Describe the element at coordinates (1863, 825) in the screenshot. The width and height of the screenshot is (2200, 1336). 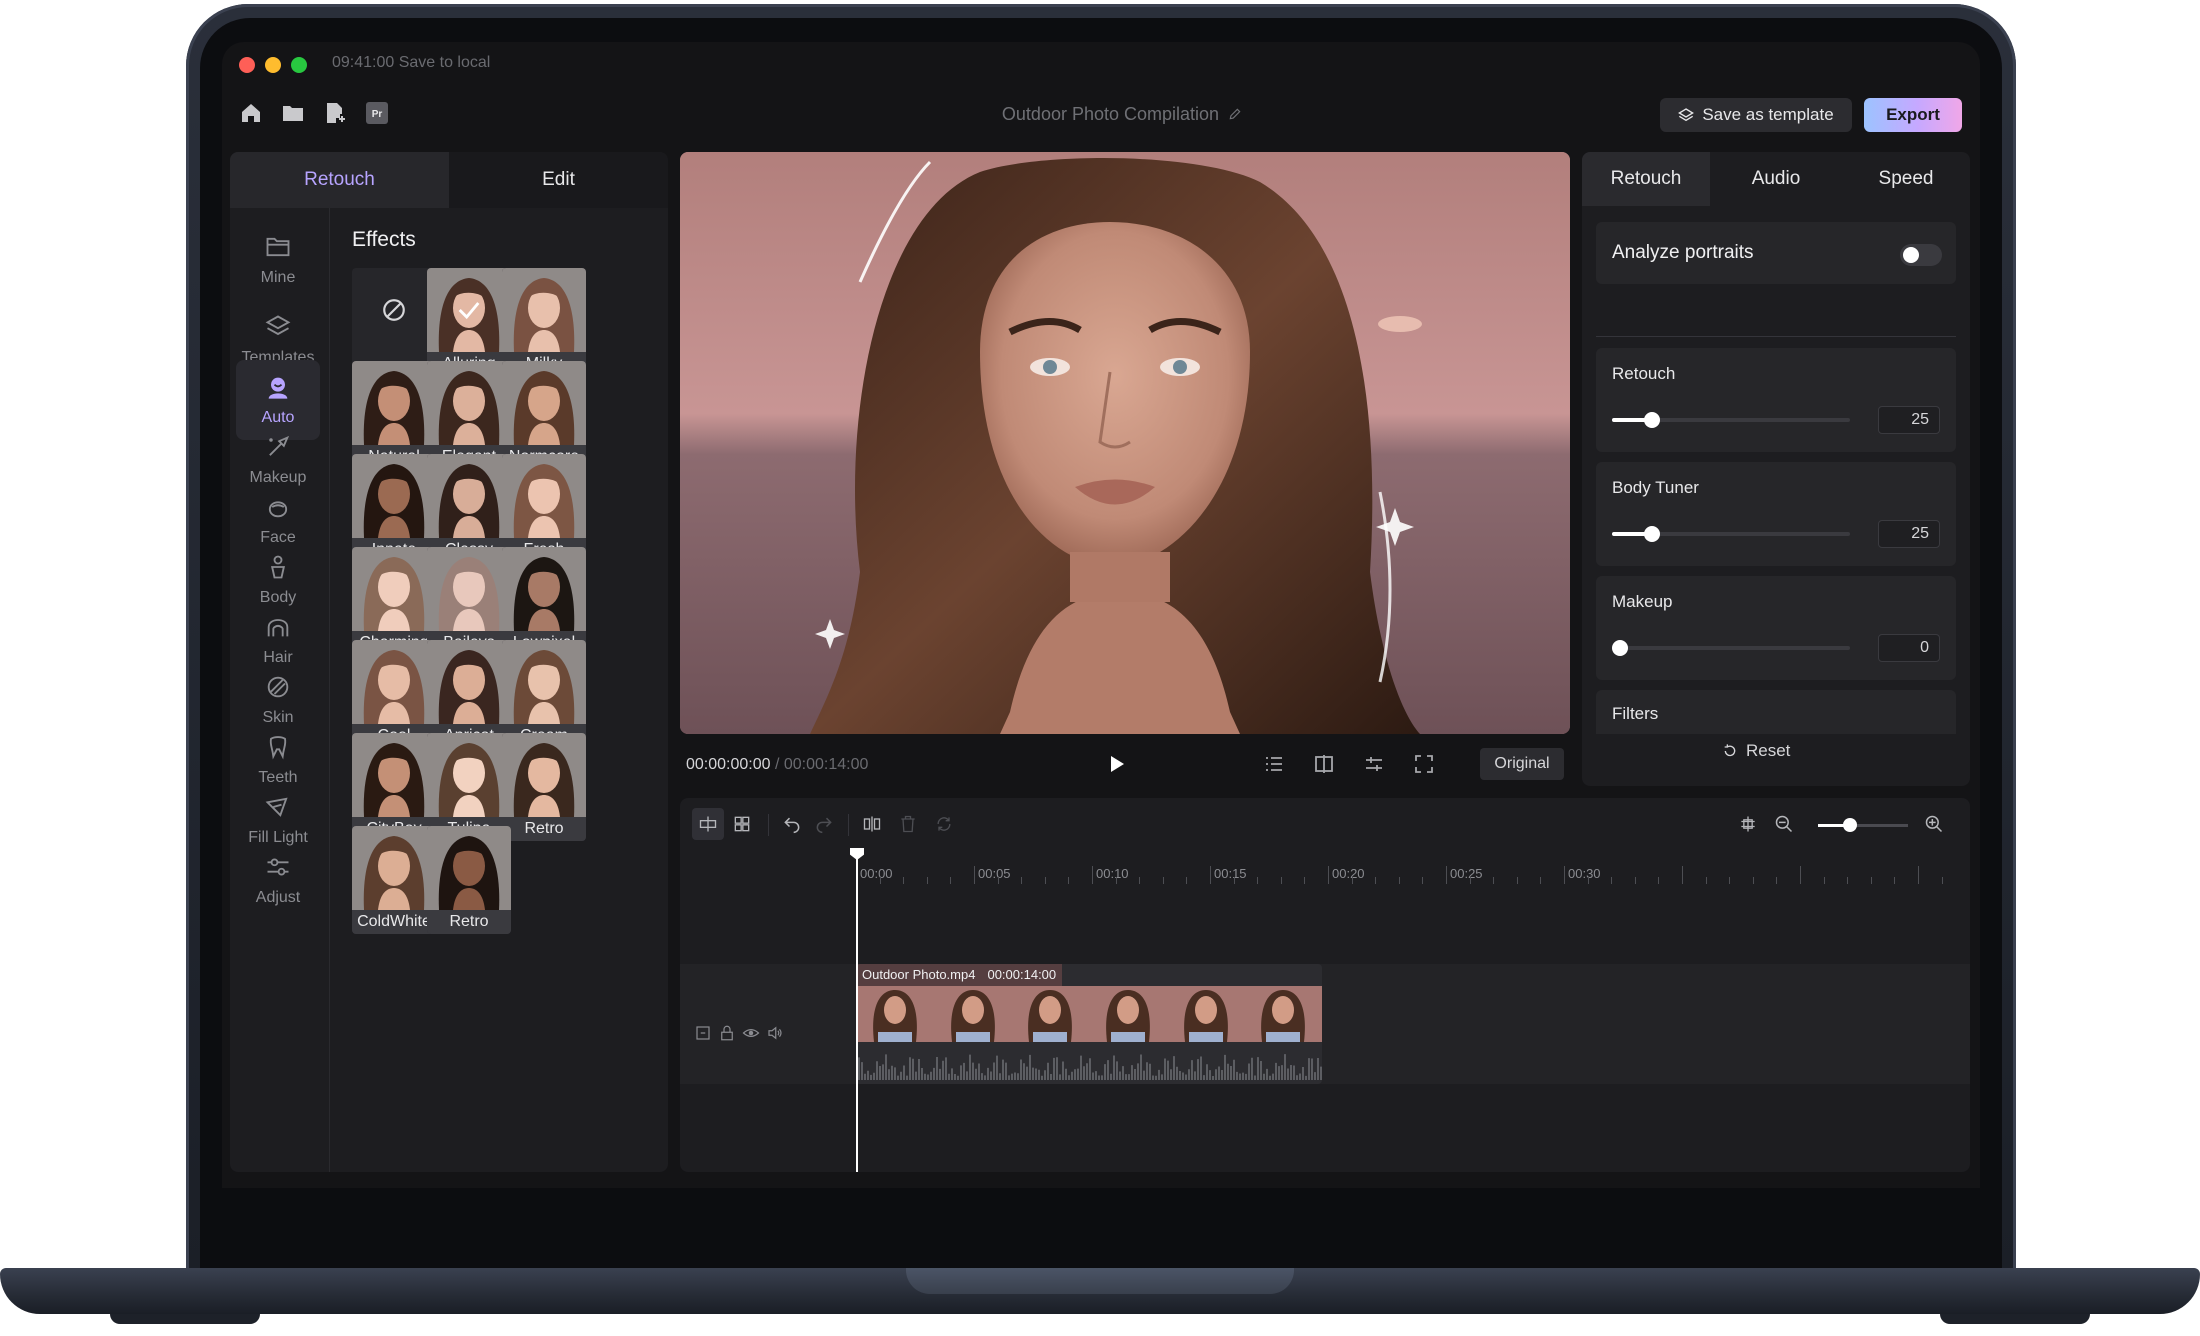
I see `zoom-slider` at that location.